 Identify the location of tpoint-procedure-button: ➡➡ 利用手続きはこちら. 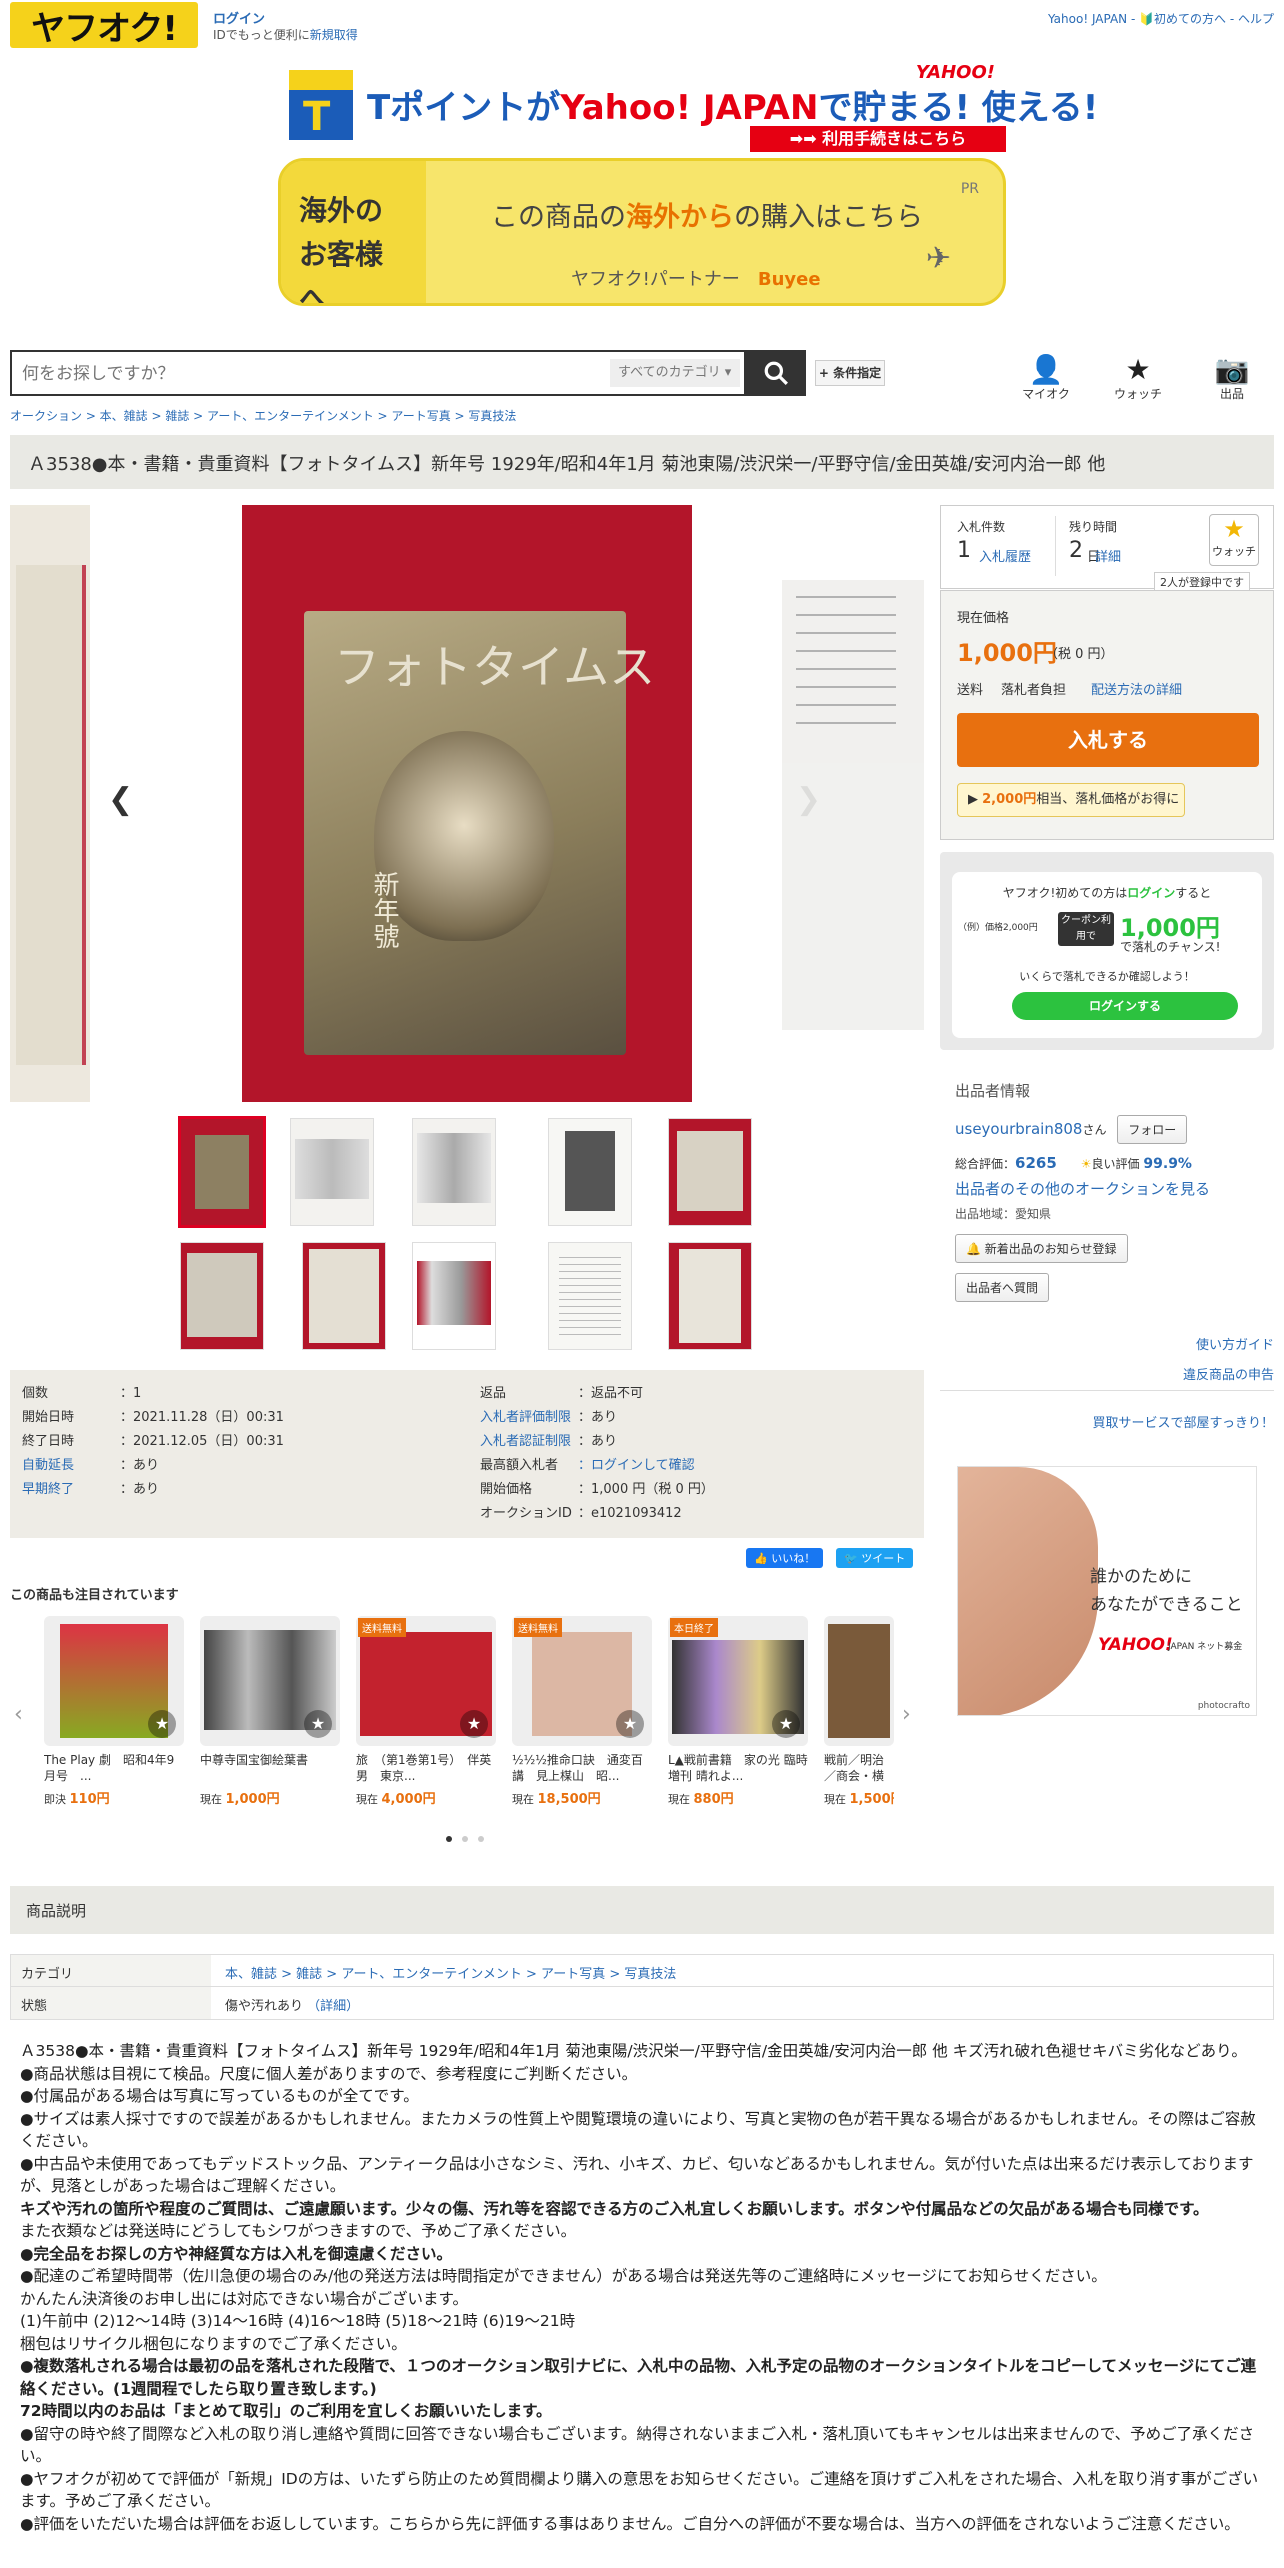
(878, 139).